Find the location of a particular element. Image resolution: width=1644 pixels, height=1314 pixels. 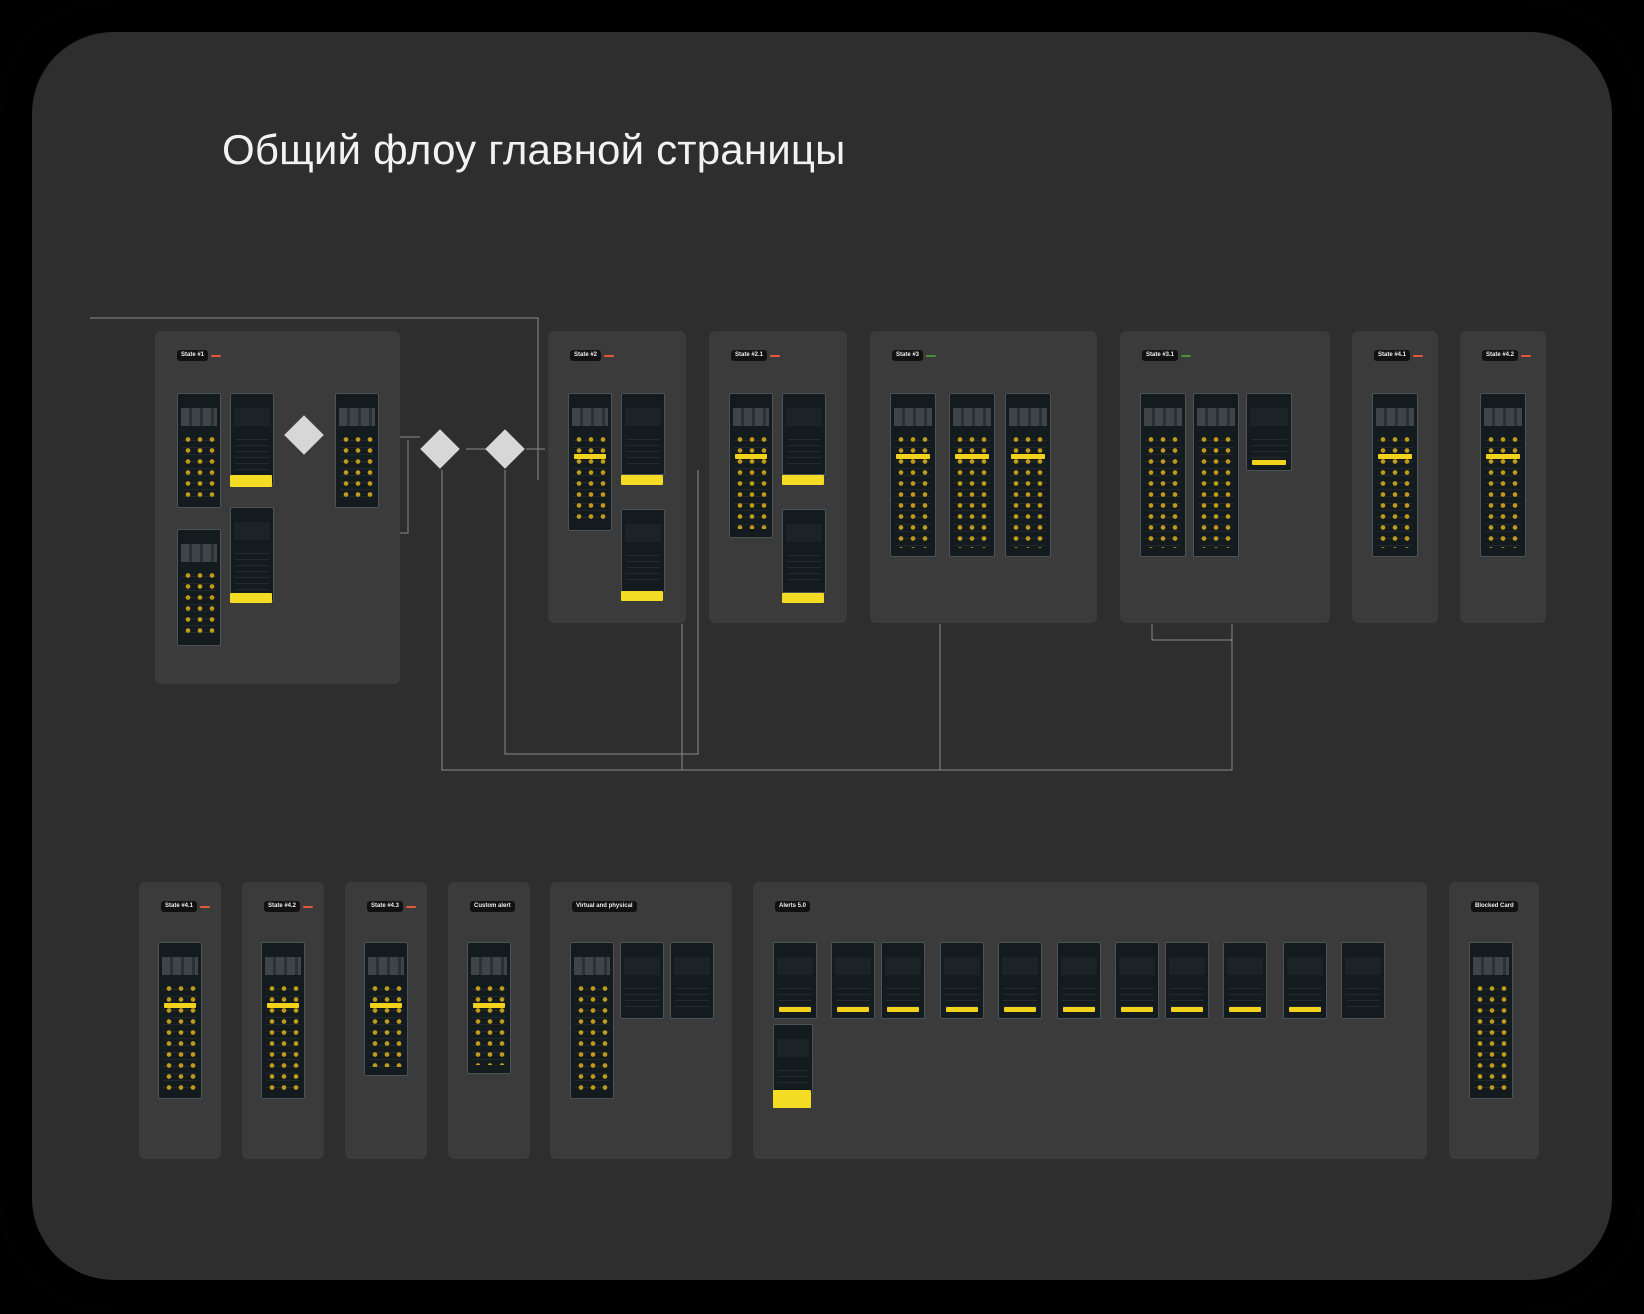

frame-tag: State #2.1 is located at coordinates (749, 355).